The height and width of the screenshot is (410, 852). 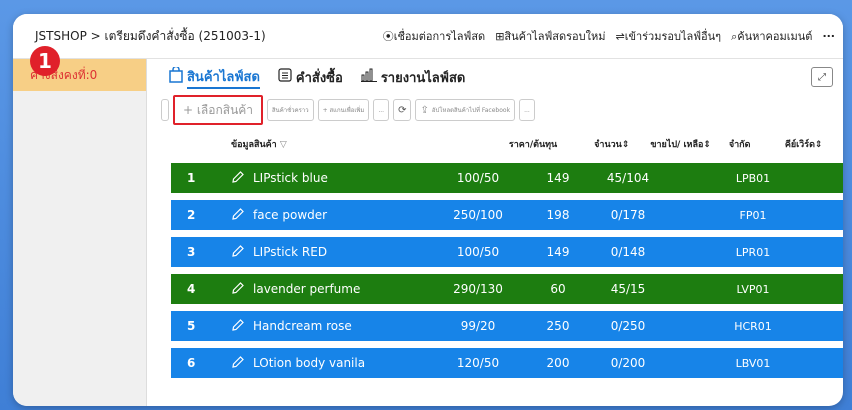 I want to click on upload-facebook-button: ⇪ อัปโหลดสินค้าไปที่ Facebook, so click(x=465, y=110).